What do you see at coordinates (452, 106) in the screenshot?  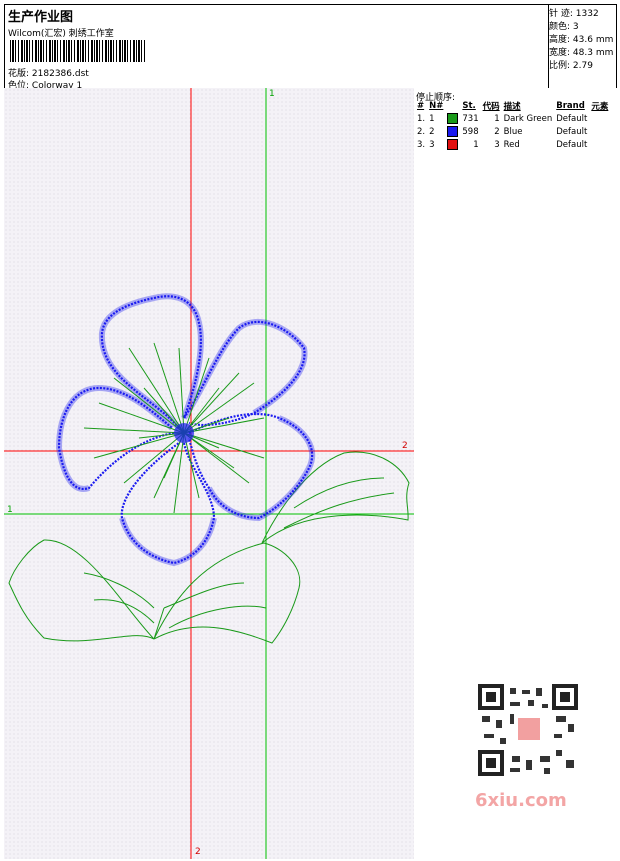 I see `col-header-swatch` at bounding box center [452, 106].